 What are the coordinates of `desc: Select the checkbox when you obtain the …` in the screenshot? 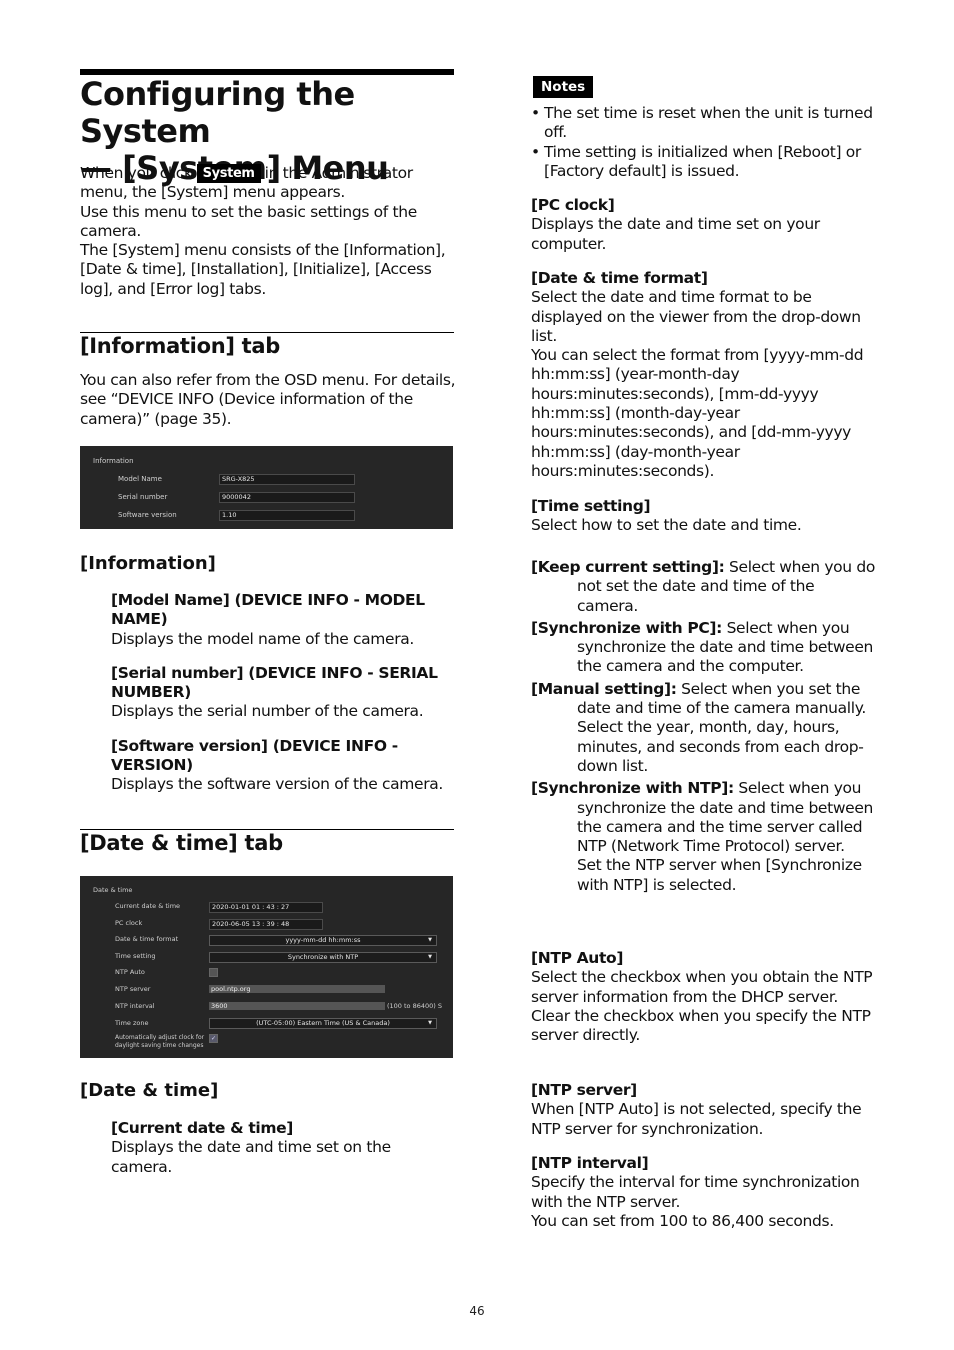 It's located at (702, 987).